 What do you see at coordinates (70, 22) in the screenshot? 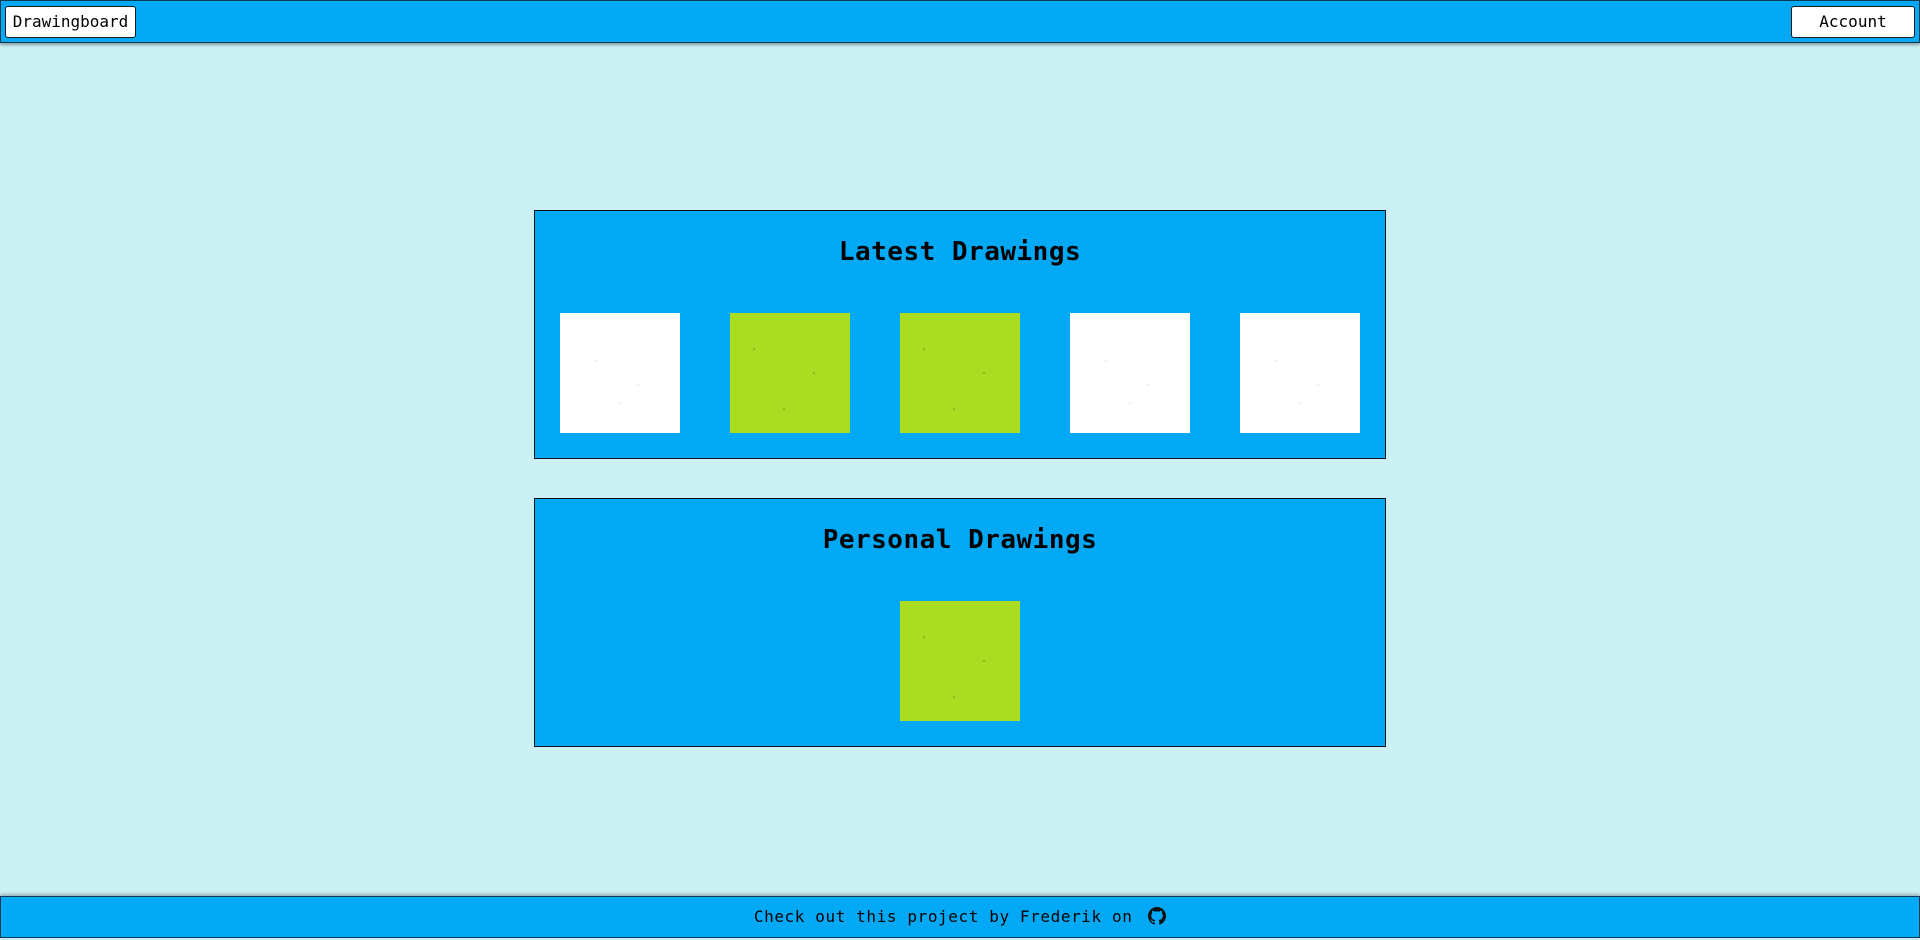
I see `home-button: Drawingboard` at bounding box center [70, 22].